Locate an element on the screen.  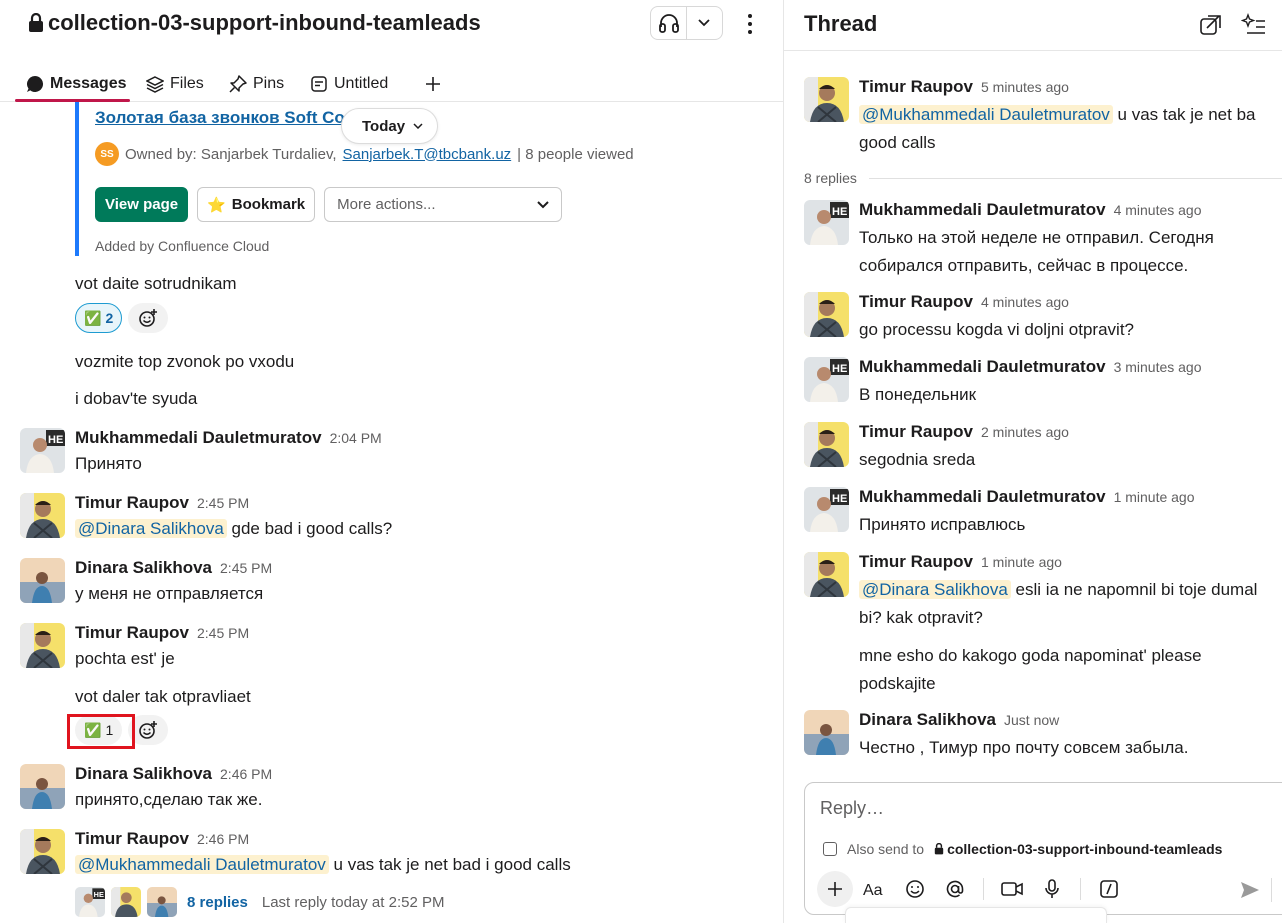
channel-title: collection-03-support-inbound-teamleads is located at coordinates (254, 23).